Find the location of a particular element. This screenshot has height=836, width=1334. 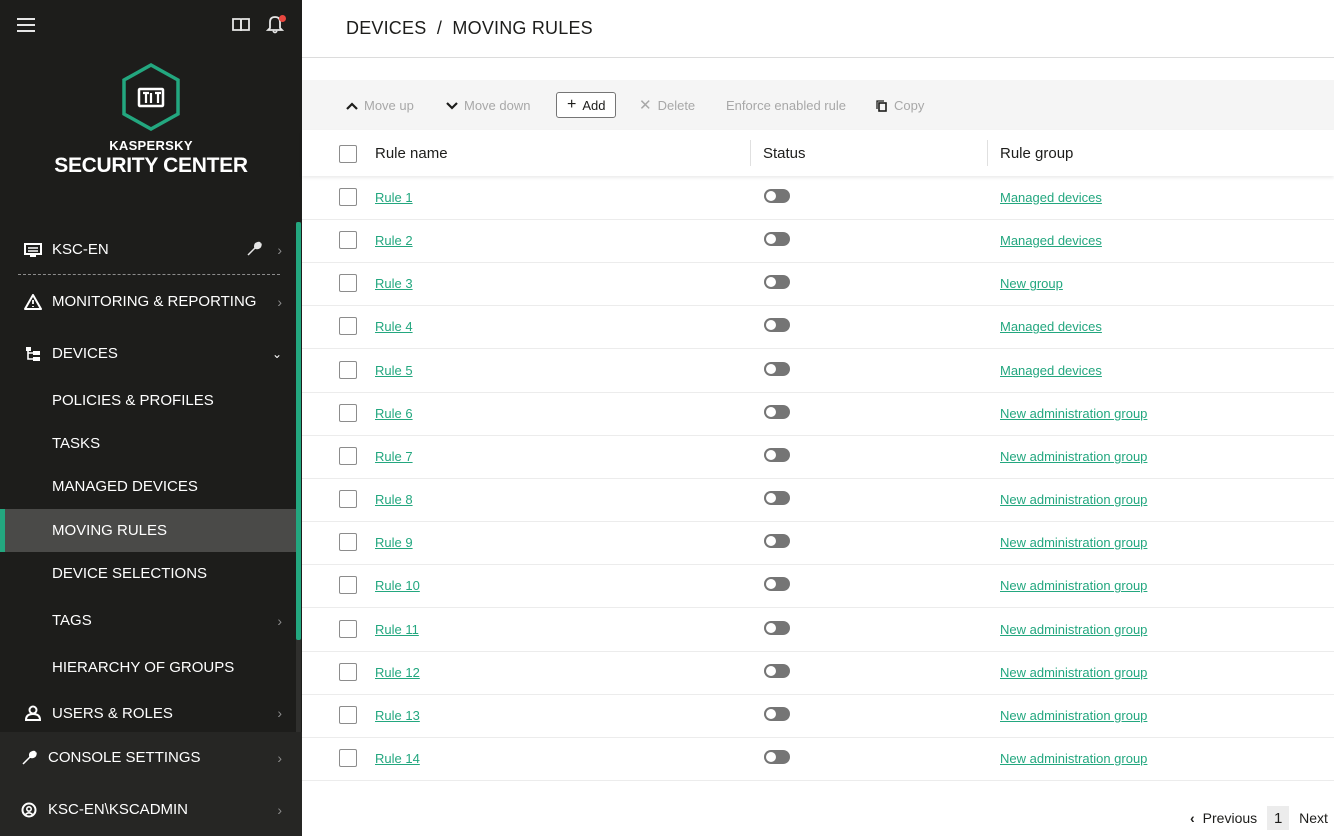

sidebar-item-managed-devices: MANAGED DEVICES is located at coordinates (148, 486).